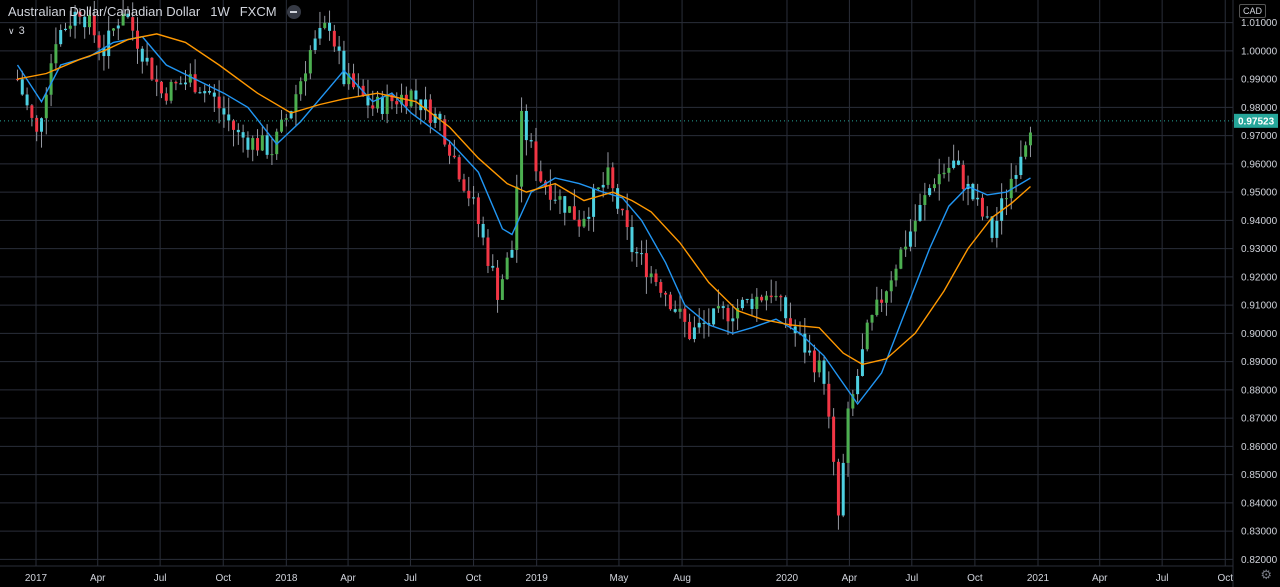 This screenshot has width=1280, height=587. What do you see at coordinates (1259, 306) in the screenshot?
I see `price-tick-label: 0.91000` at bounding box center [1259, 306].